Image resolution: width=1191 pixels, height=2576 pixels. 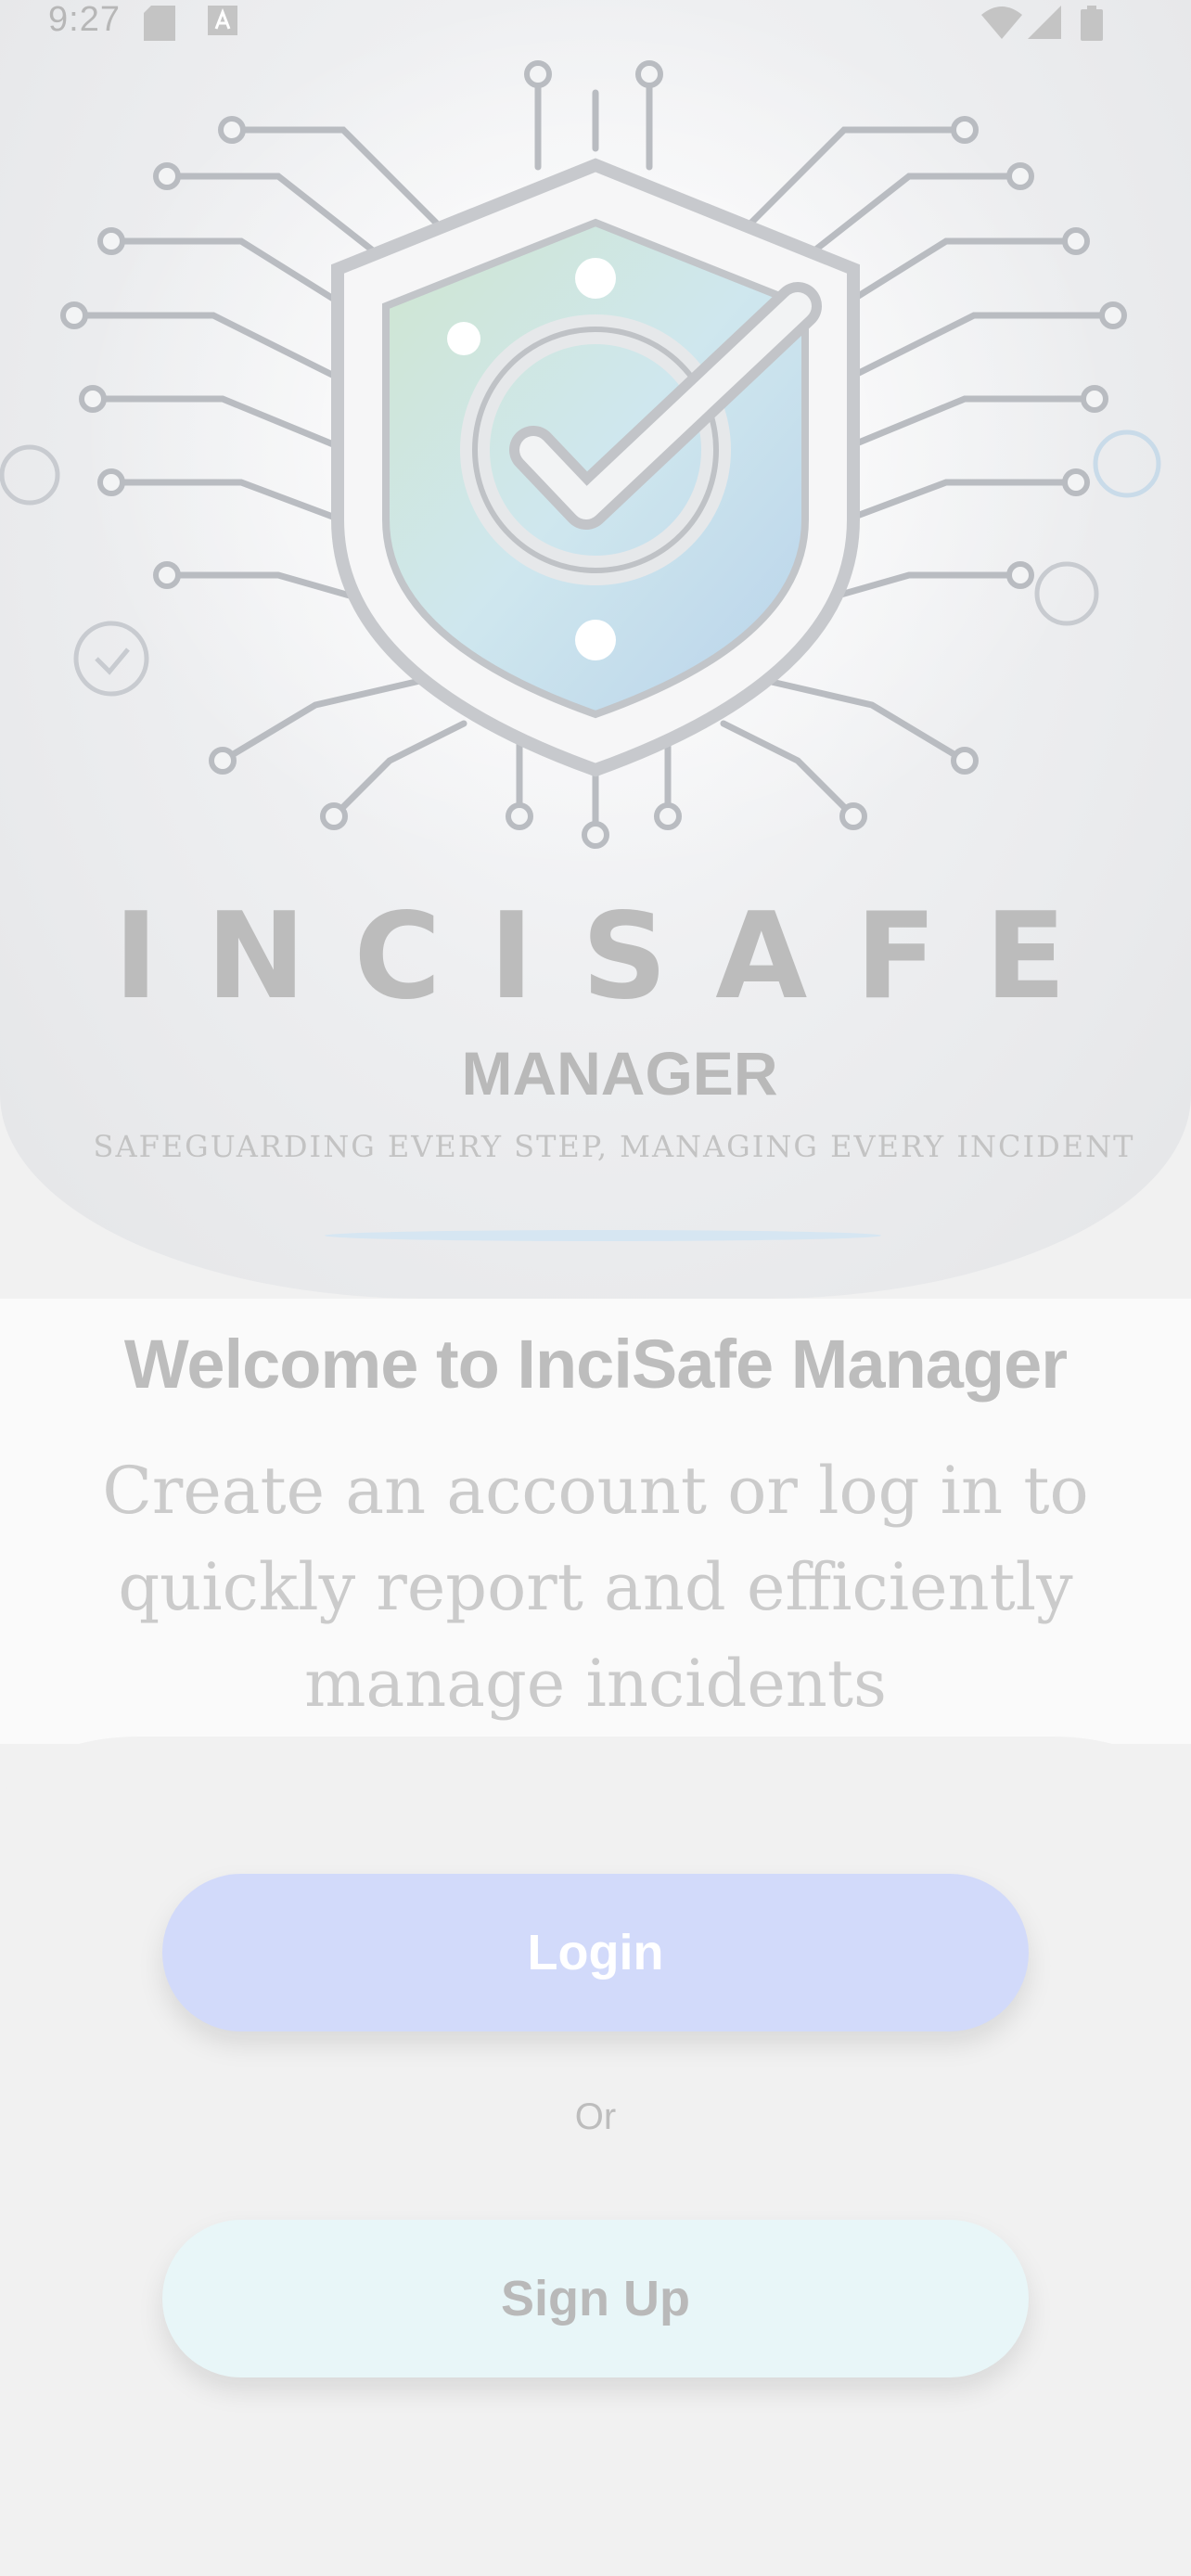 What do you see at coordinates (1001, 22) in the screenshot?
I see `wifi-icon` at bounding box center [1001, 22].